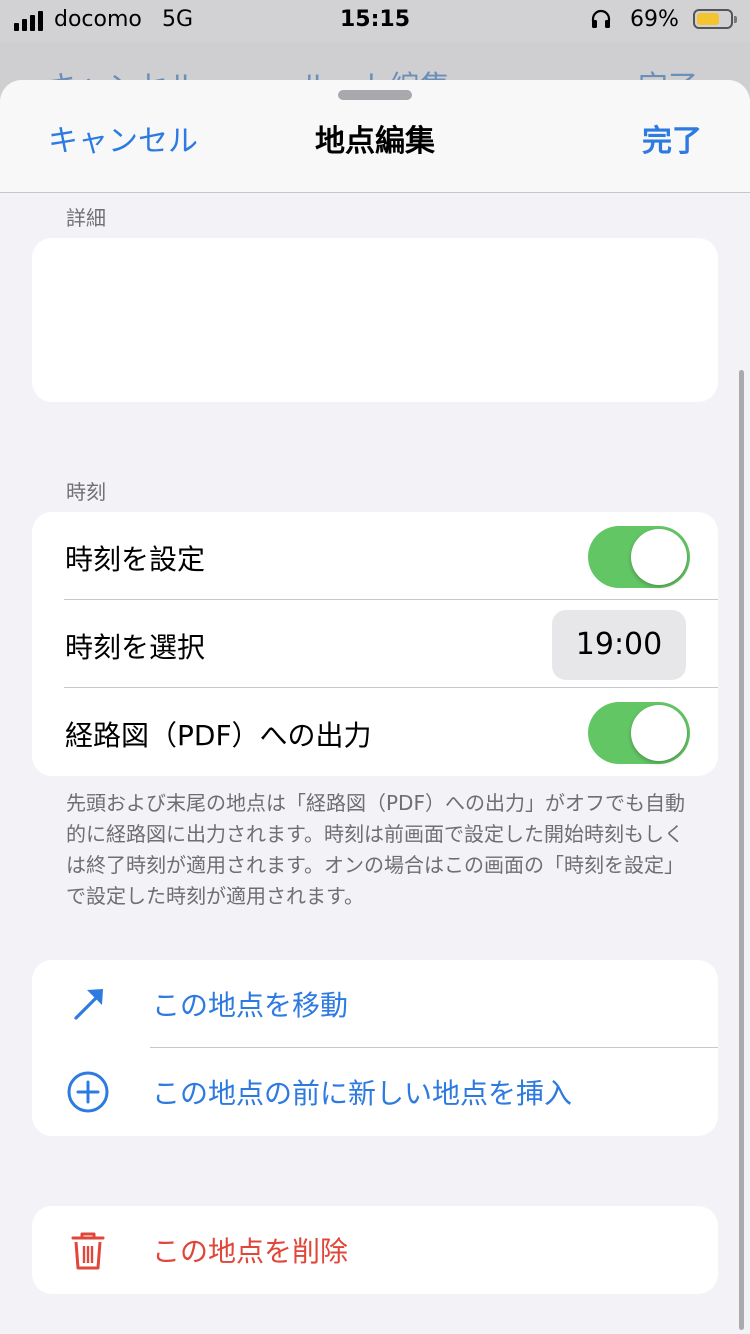  What do you see at coordinates (123, 72) in the screenshot?
I see `background-cancel: キャンセル` at bounding box center [123, 72].